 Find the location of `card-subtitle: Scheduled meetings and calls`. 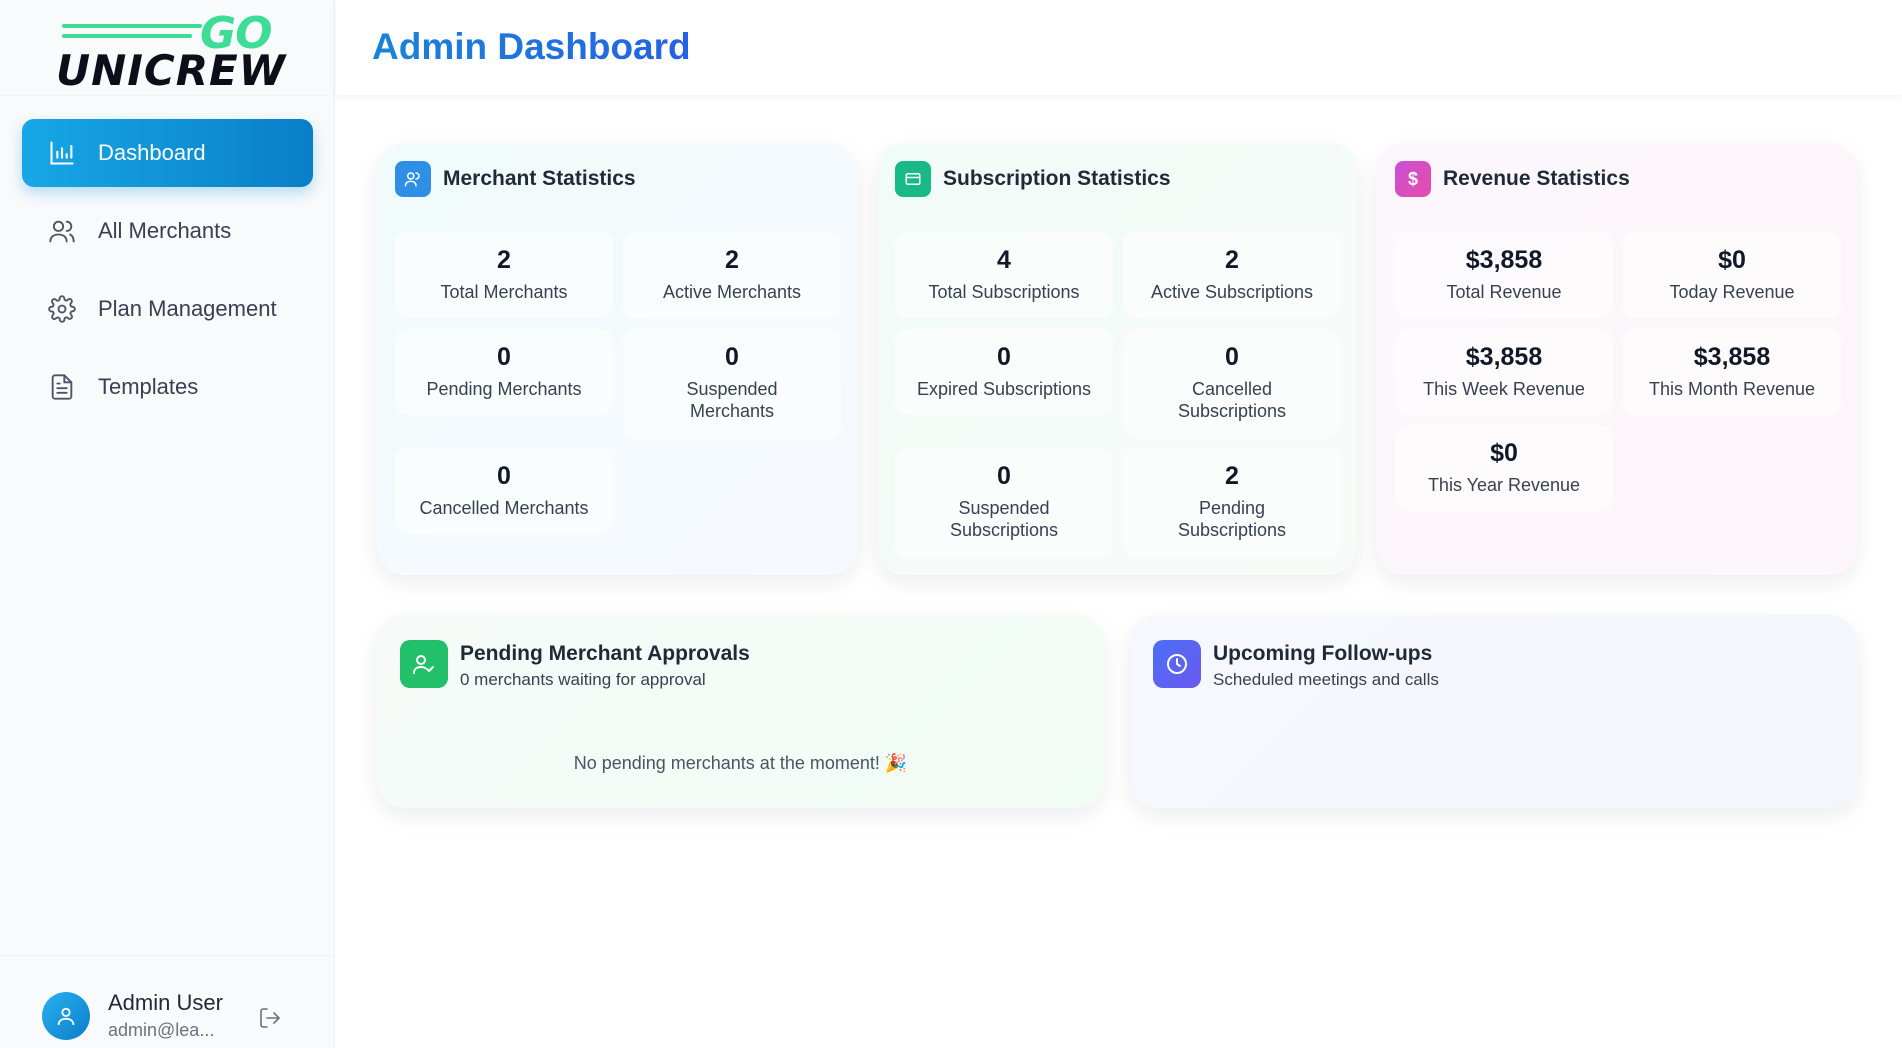

card-subtitle: Scheduled meetings and calls is located at coordinates (1326, 679).